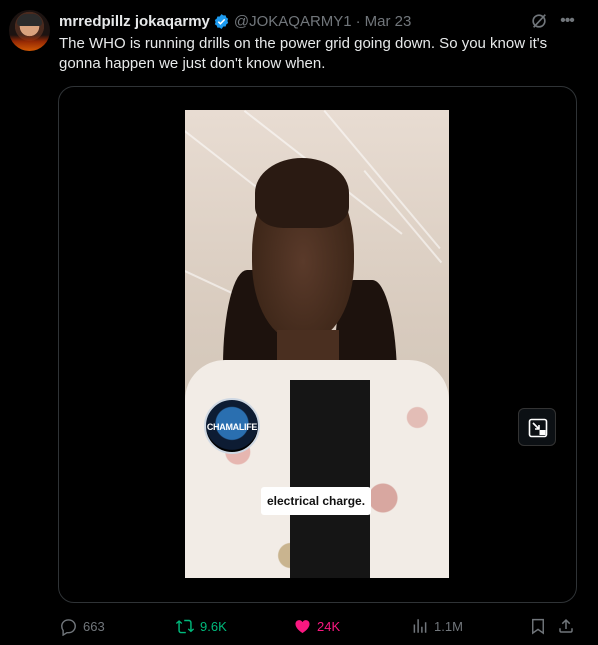 This screenshot has width=598, height=645. What do you see at coordinates (221, 21) in the screenshot?
I see `verified-badge-icon` at bounding box center [221, 21].